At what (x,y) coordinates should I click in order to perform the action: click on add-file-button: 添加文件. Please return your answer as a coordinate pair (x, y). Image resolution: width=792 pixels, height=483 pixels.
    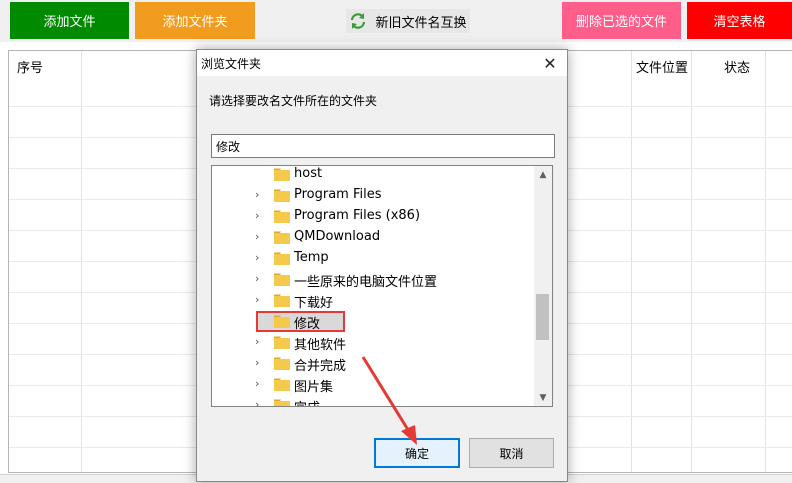
    Looking at the image, I should click on (69, 20).